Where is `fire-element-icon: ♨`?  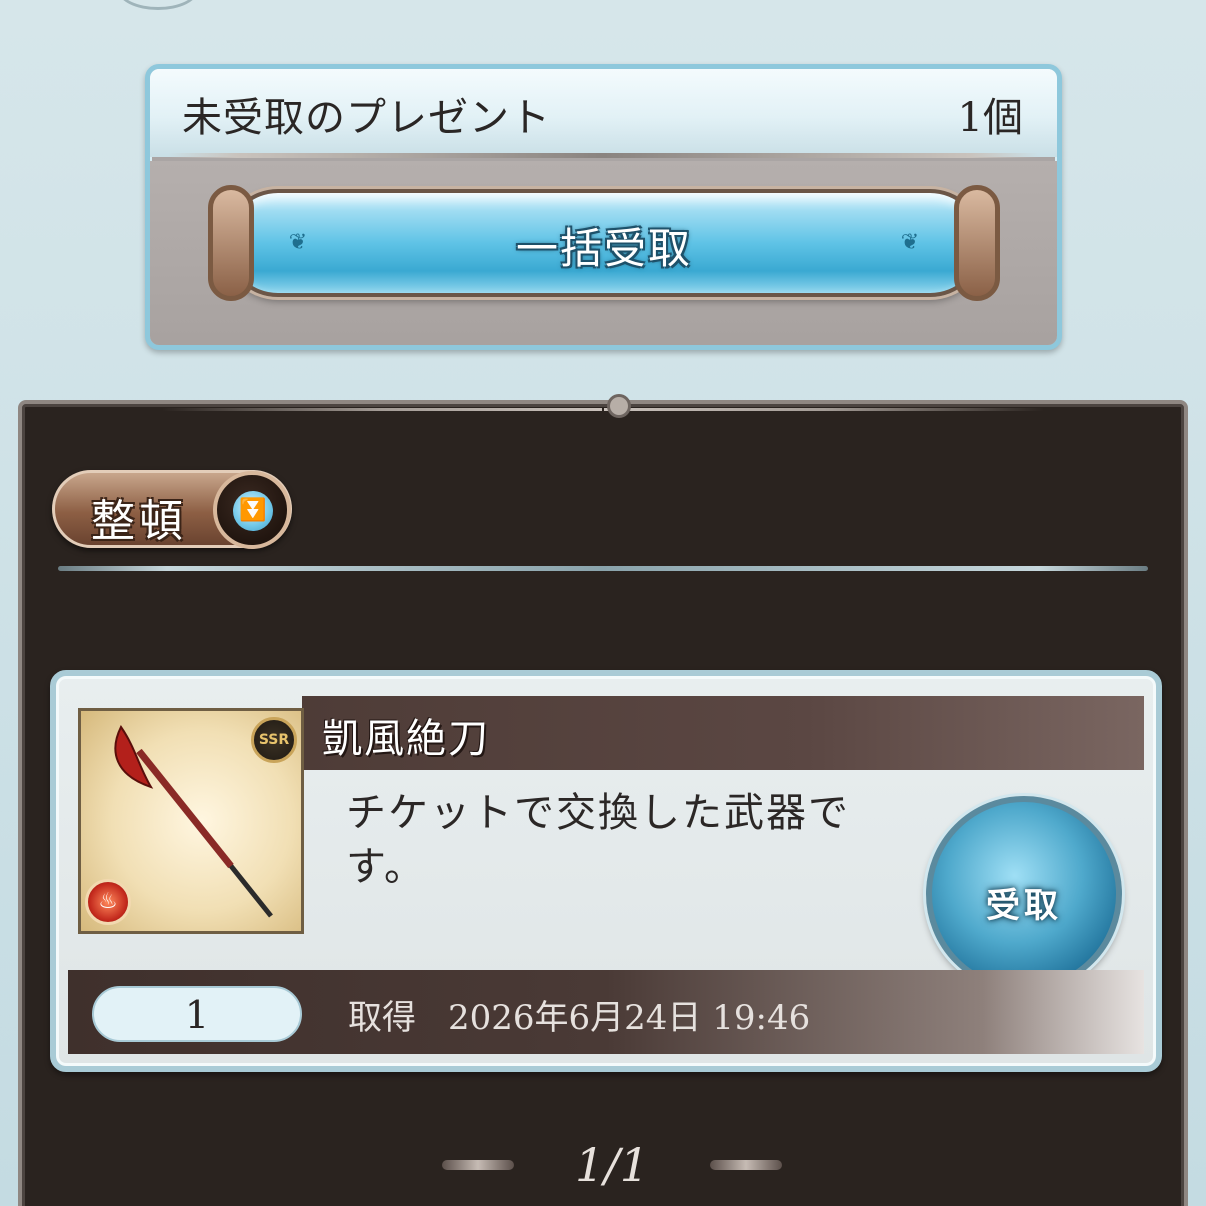
fire-element-icon: ♨ is located at coordinates (108, 902).